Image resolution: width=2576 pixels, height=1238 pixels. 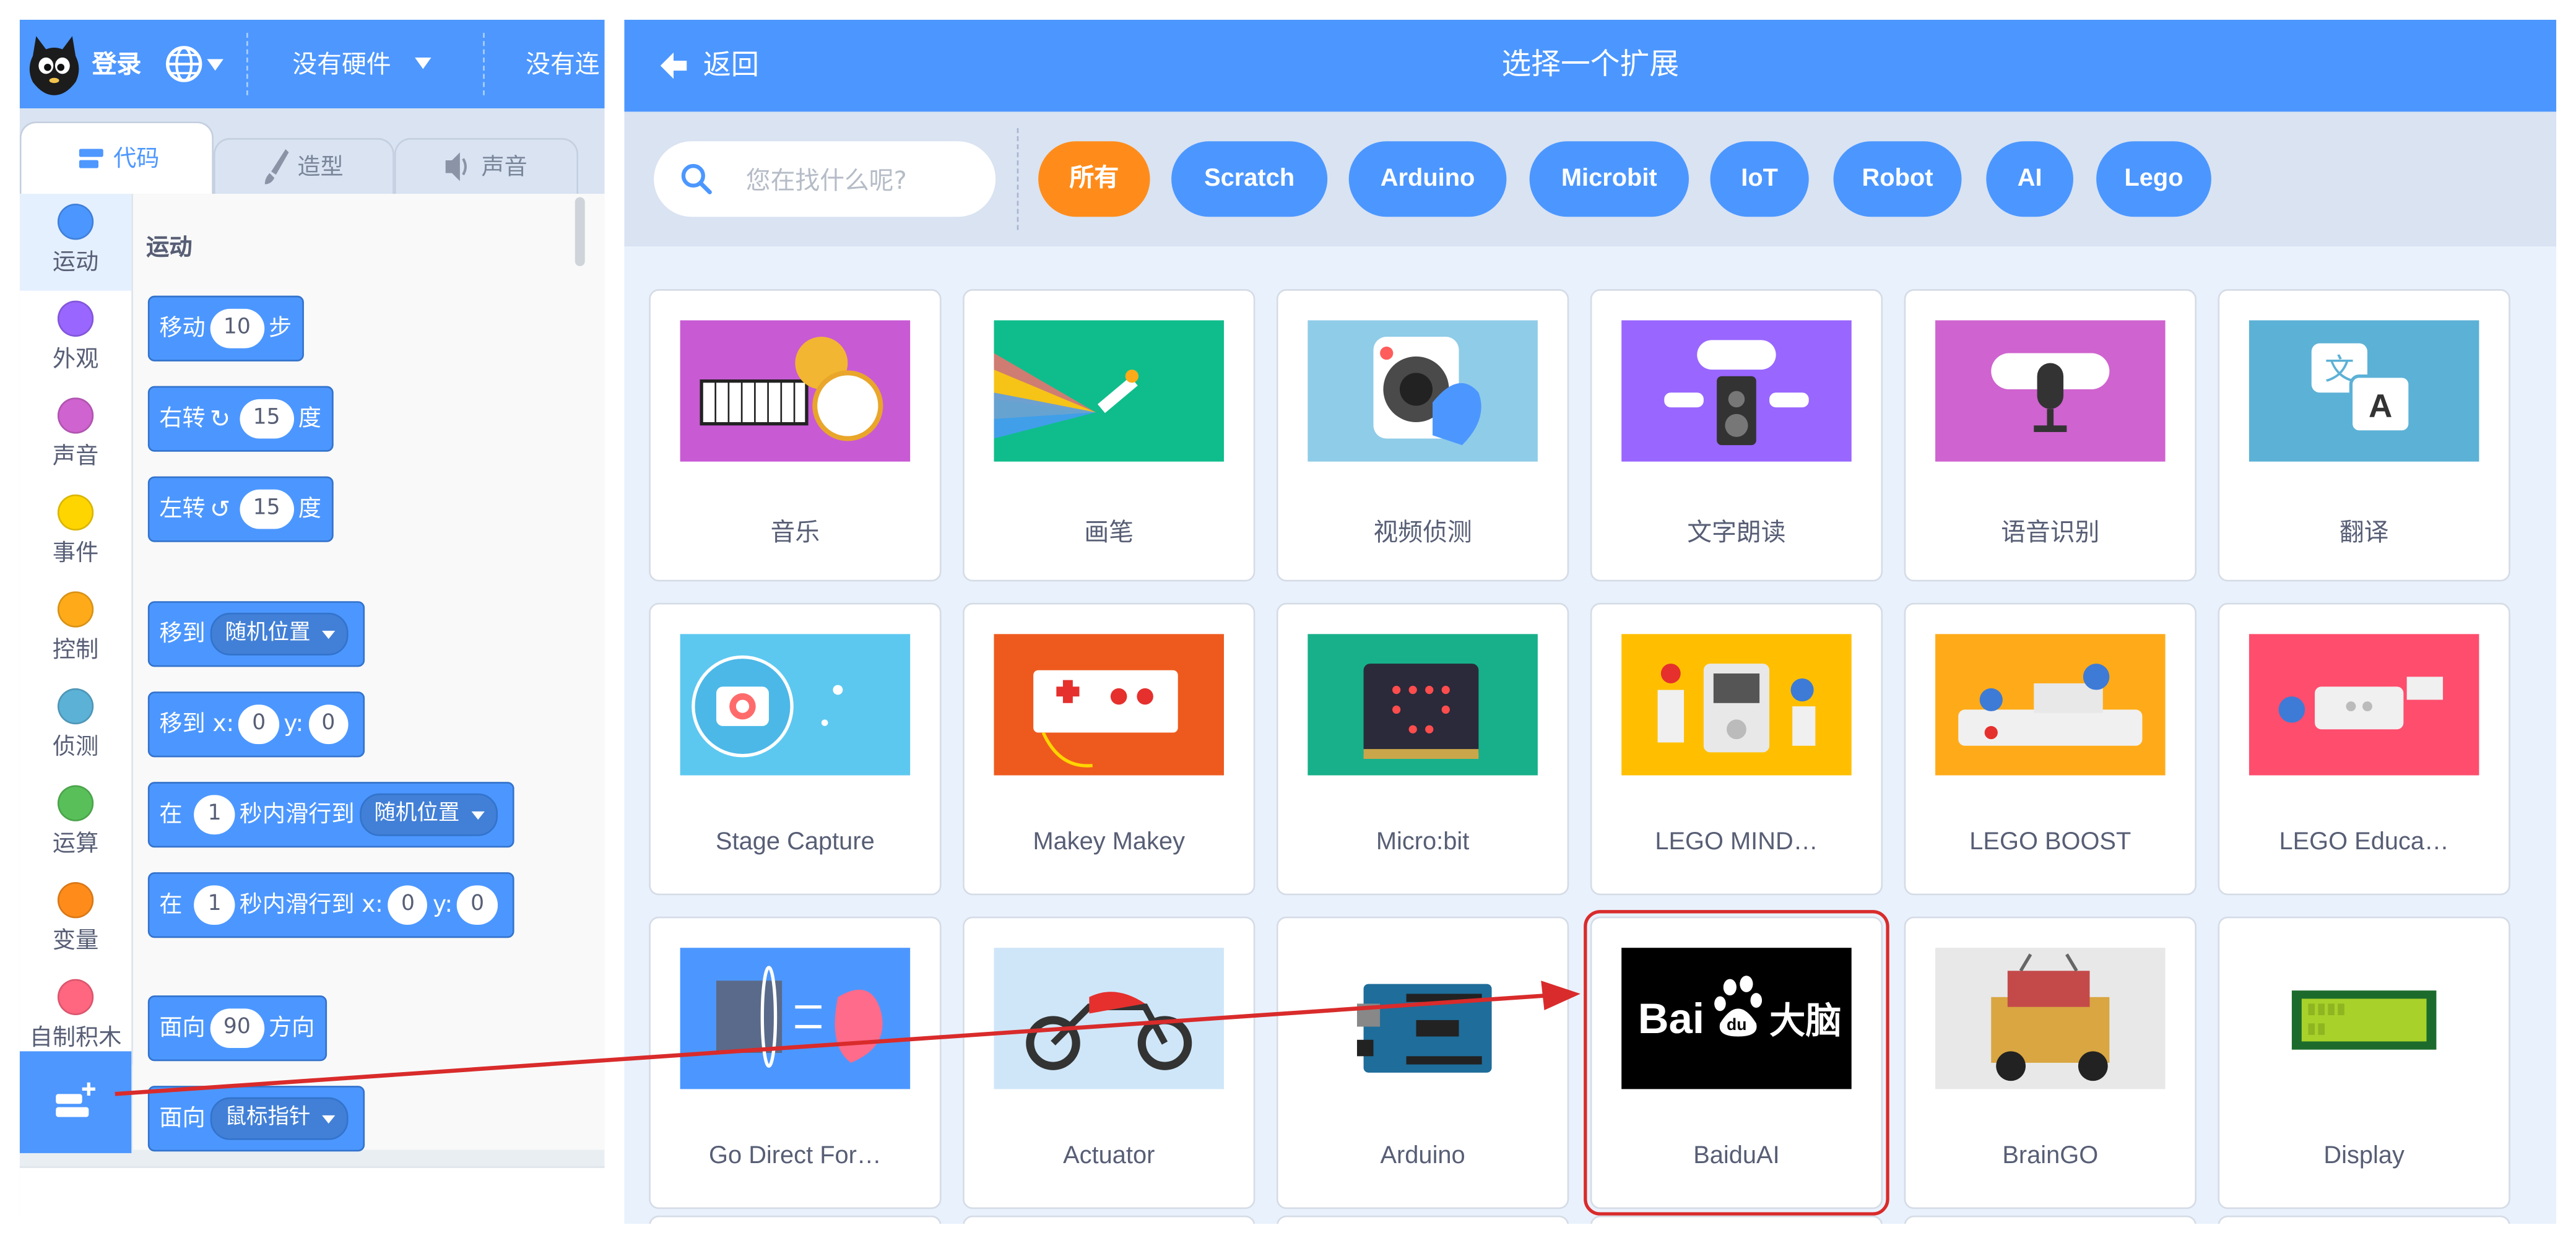 What do you see at coordinates (562, 64) in the screenshot?
I see `connection-menu: 没有连` at bounding box center [562, 64].